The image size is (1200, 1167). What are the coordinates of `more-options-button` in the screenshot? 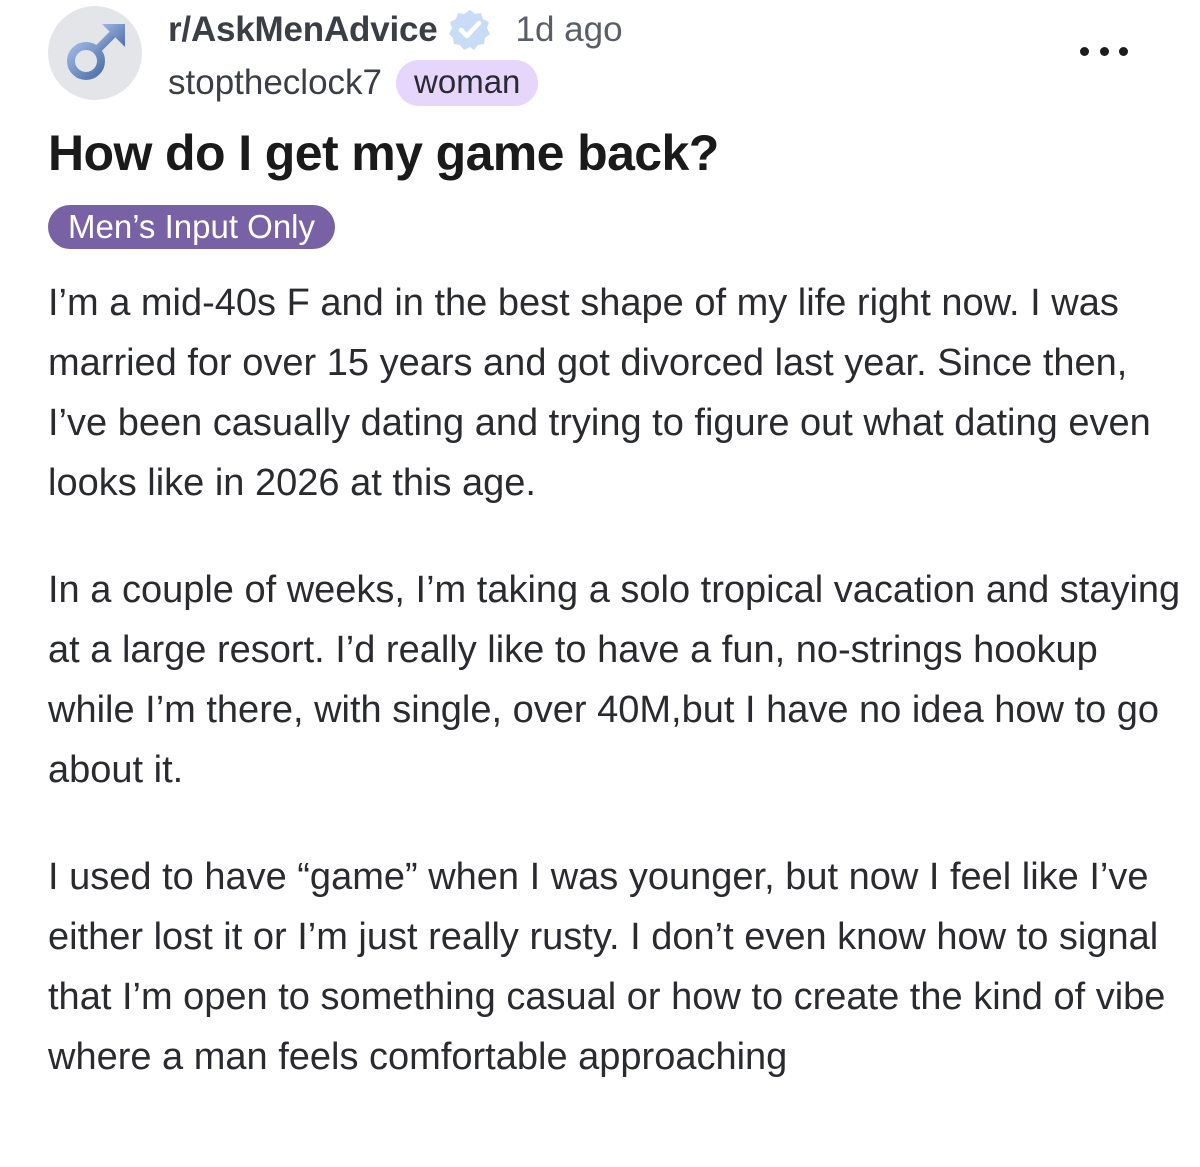 It's located at (1104, 51).